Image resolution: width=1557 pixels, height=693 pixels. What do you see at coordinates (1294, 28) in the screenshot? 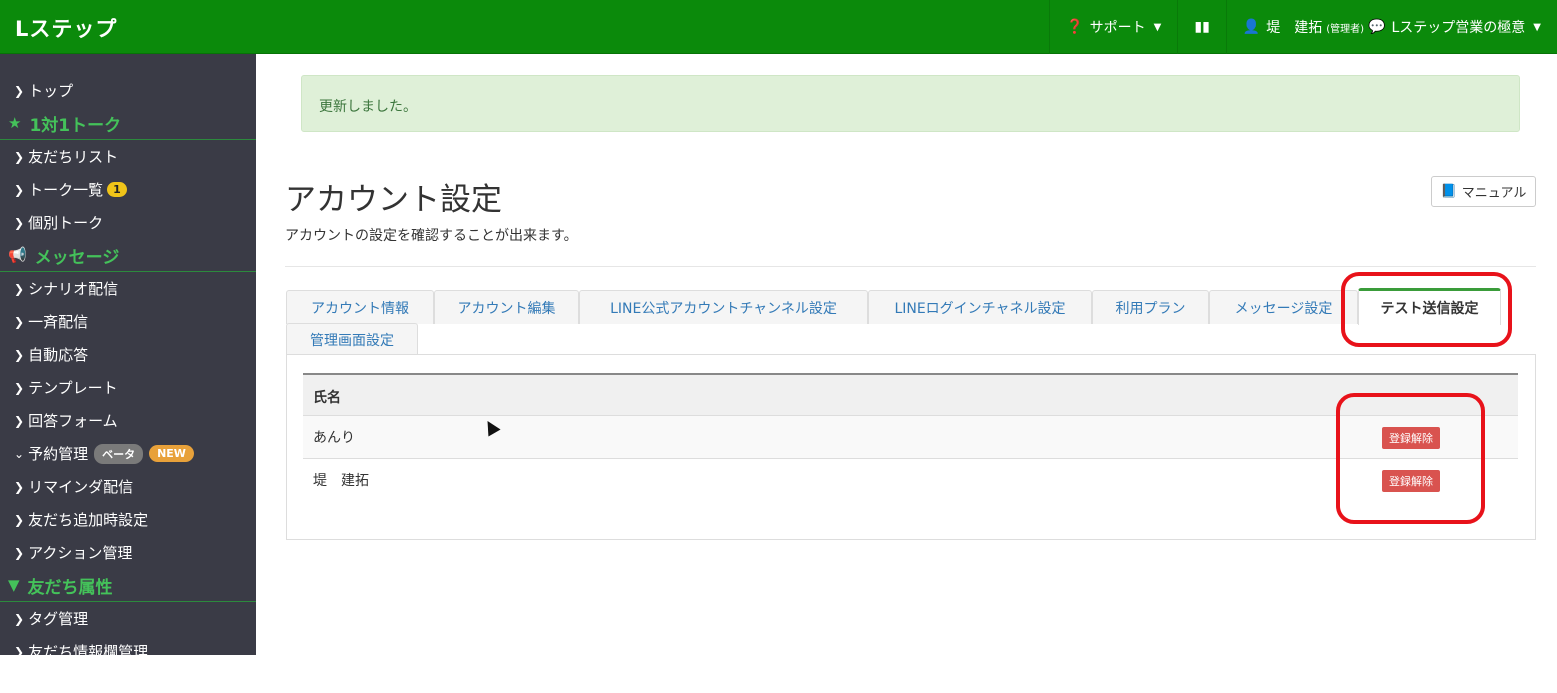
I see `user-name: 堤 建拓` at bounding box center [1294, 28].